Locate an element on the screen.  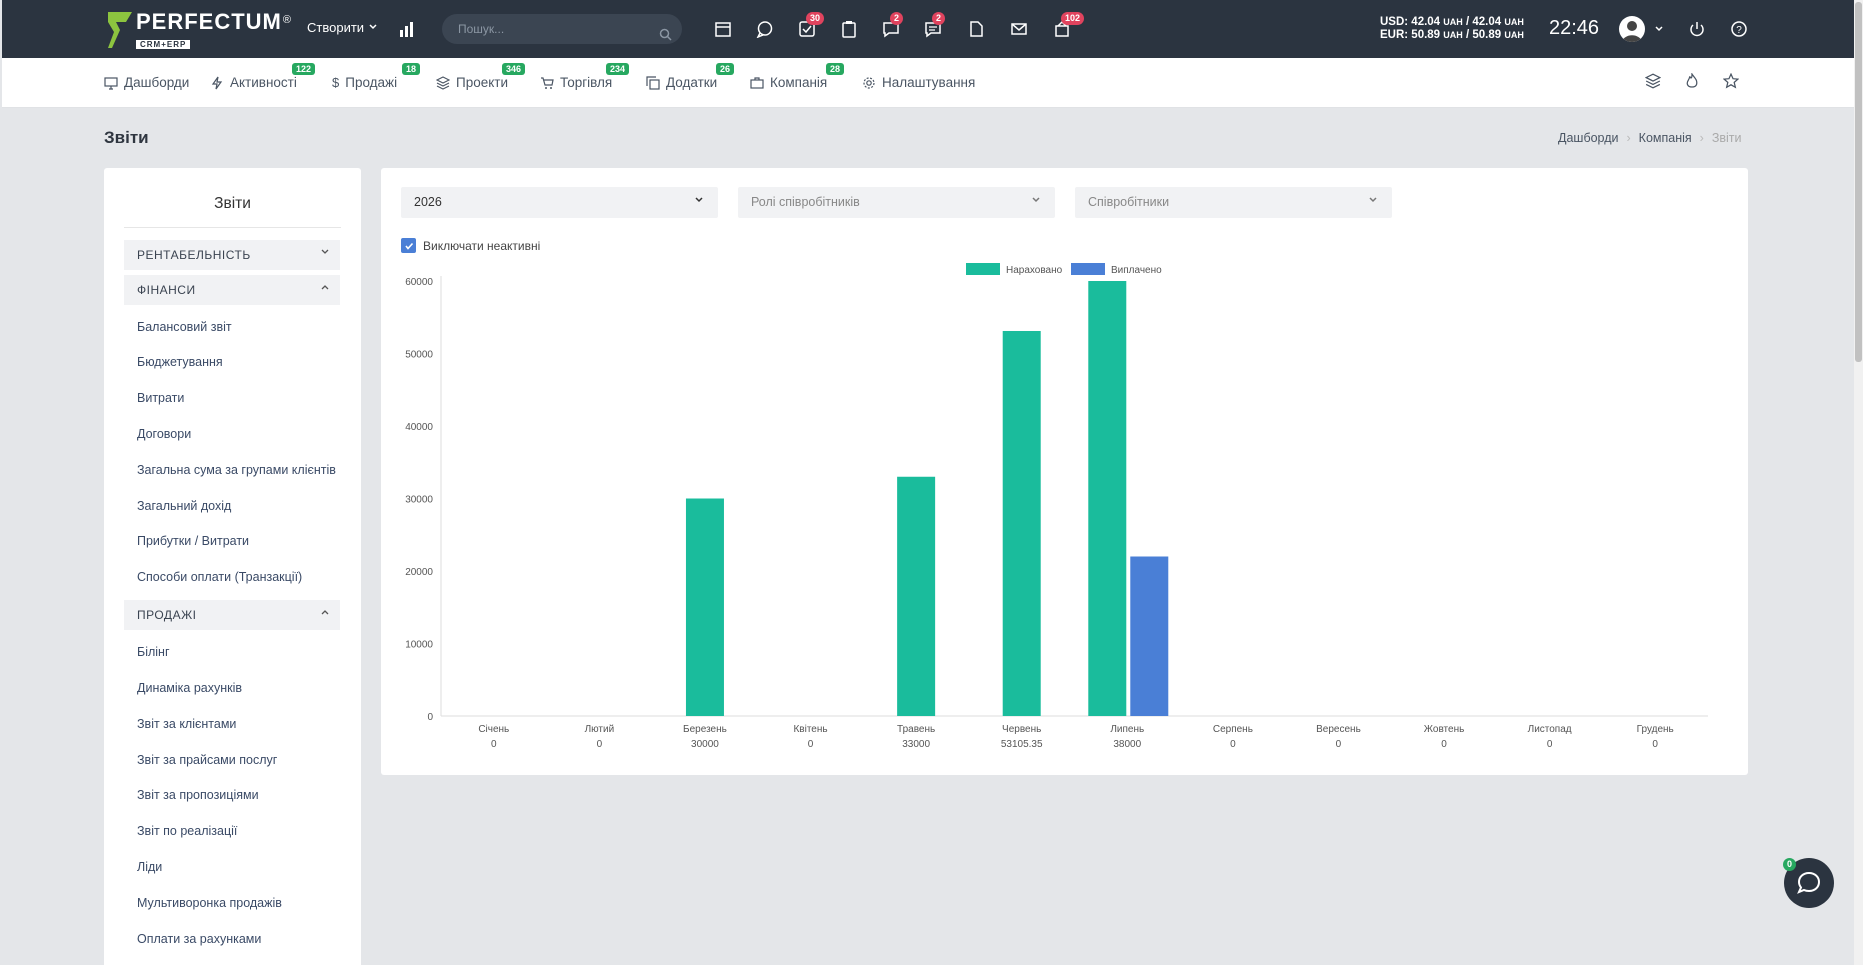
logo: PERFECTUM® CRM+ERP is located at coordinates (198, 31).